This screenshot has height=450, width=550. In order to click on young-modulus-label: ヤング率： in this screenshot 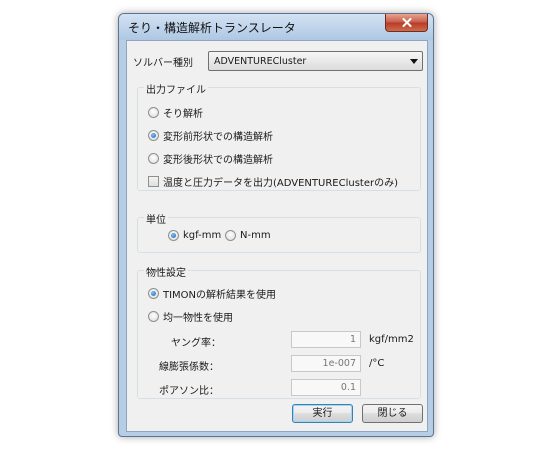, I will do `click(196, 343)`.